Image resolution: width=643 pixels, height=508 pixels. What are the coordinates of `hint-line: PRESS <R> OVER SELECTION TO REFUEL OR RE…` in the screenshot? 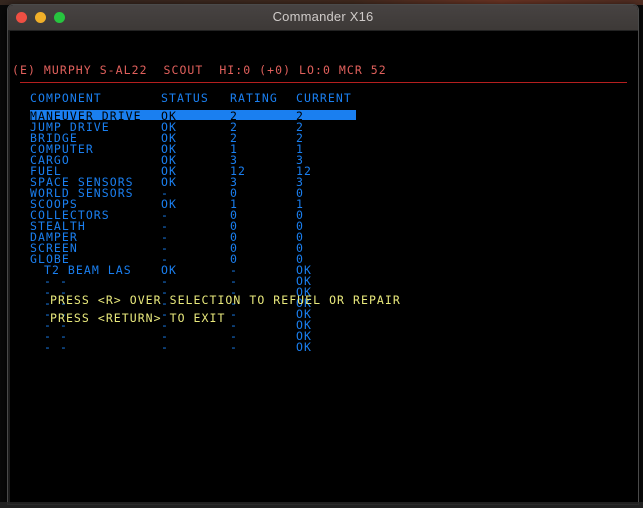 It's located at (225, 300).